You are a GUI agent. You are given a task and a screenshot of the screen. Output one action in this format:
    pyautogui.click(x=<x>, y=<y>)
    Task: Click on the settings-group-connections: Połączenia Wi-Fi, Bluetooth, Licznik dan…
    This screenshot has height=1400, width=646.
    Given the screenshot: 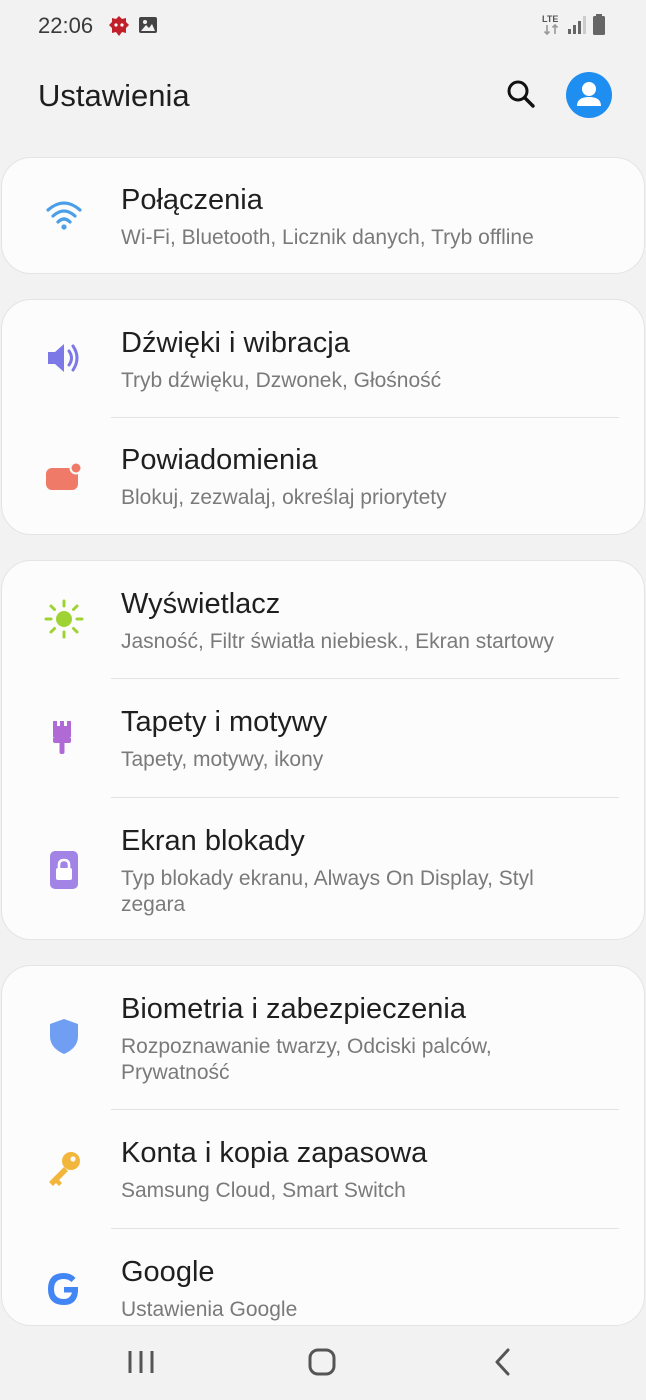 What is the action you would take?
    pyautogui.click(x=323, y=215)
    